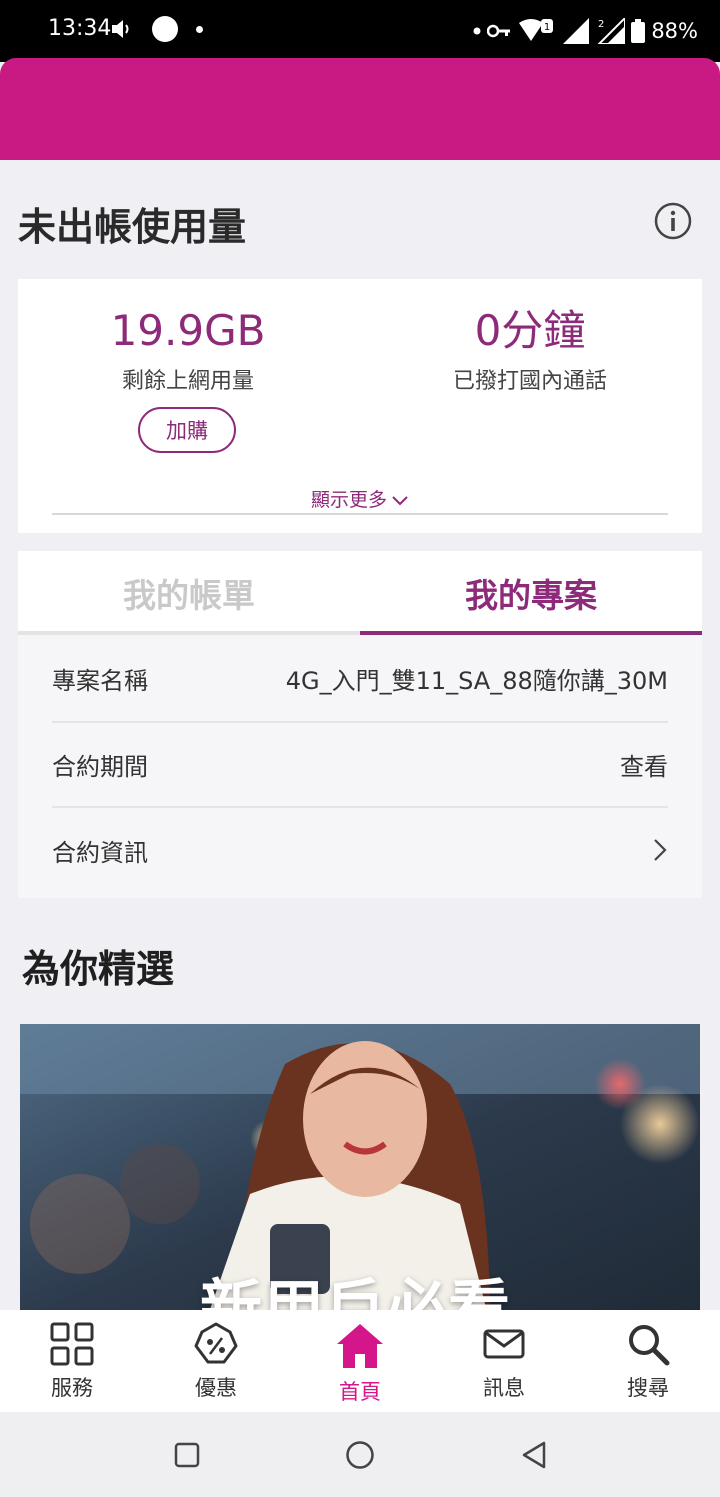 Image resolution: width=720 pixels, height=1497 pixels. I want to click on notification-dot-icon, so click(199, 29).